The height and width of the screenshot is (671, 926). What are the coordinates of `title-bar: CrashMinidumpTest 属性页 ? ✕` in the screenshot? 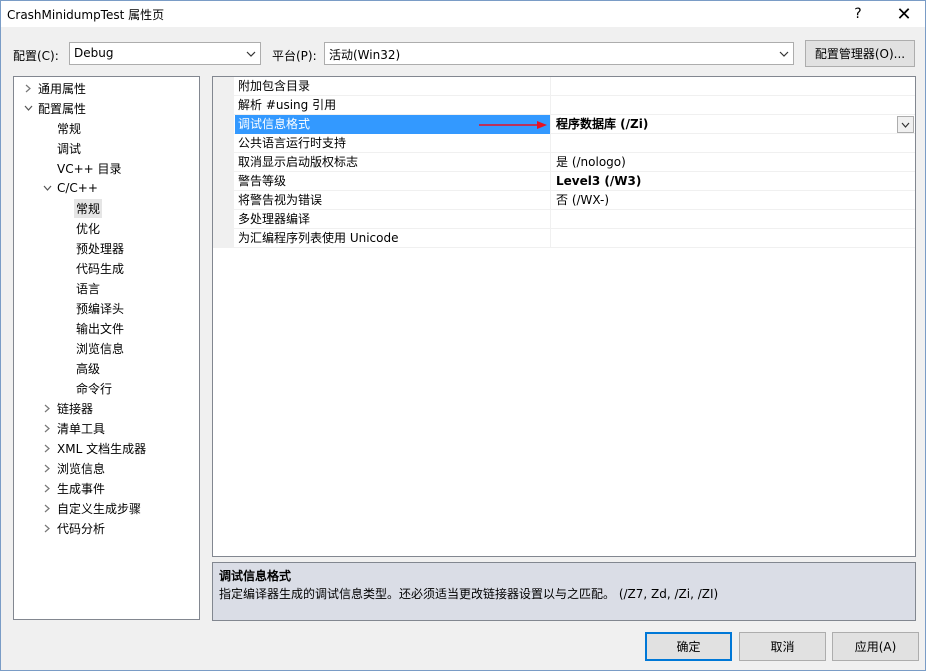 It's located at (463, 14).